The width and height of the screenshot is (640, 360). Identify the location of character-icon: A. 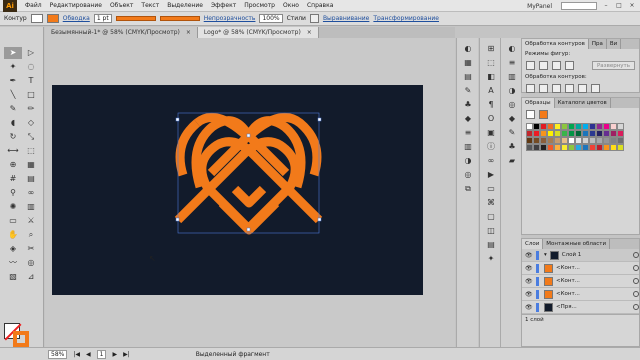
(491, 91).